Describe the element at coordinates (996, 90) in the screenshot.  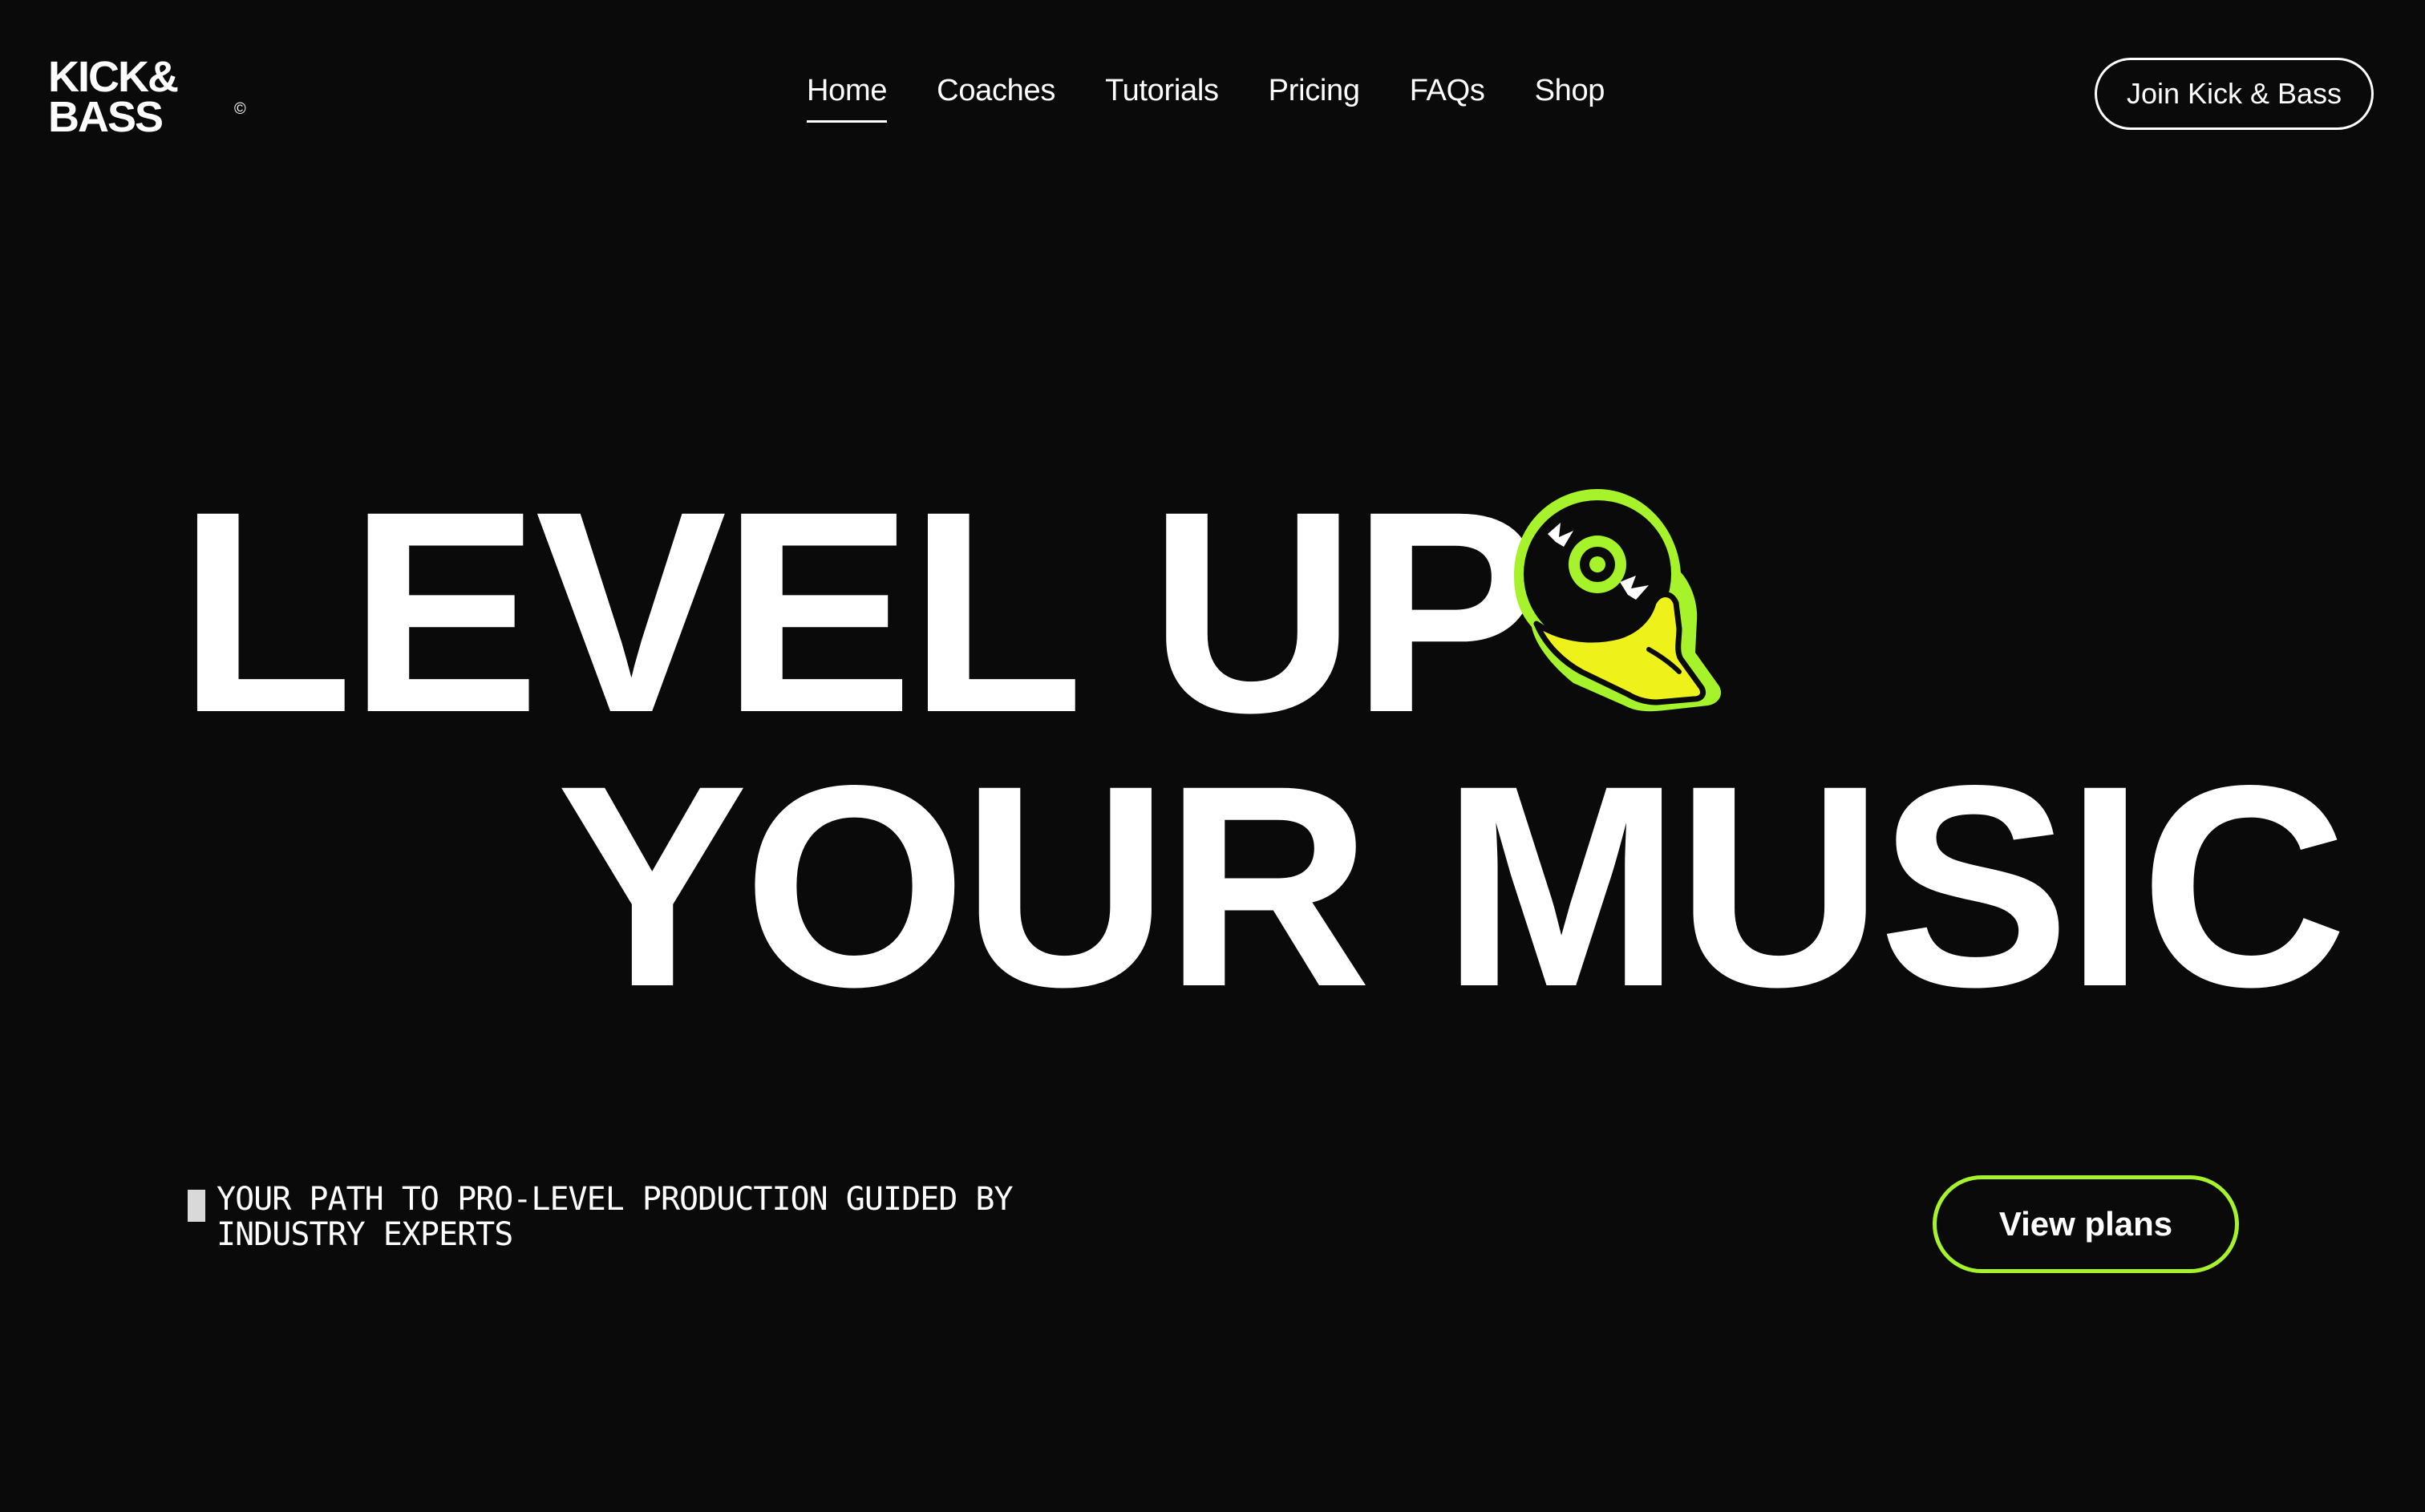
I see `nav-item-coaches: Coaches` at that location.